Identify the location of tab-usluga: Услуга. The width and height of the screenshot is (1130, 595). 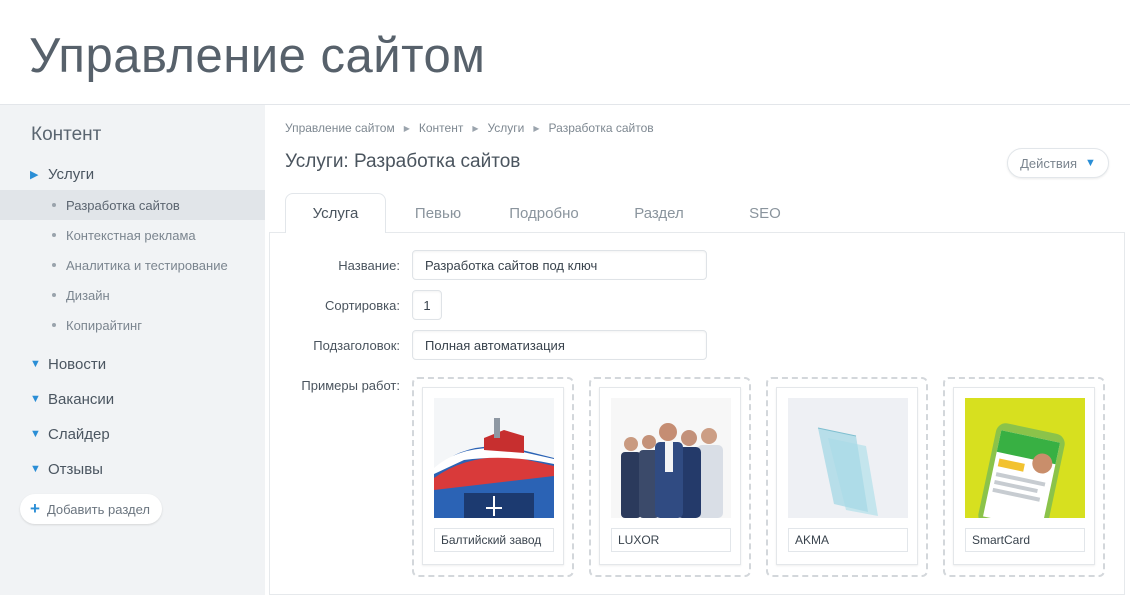
(335, 213).